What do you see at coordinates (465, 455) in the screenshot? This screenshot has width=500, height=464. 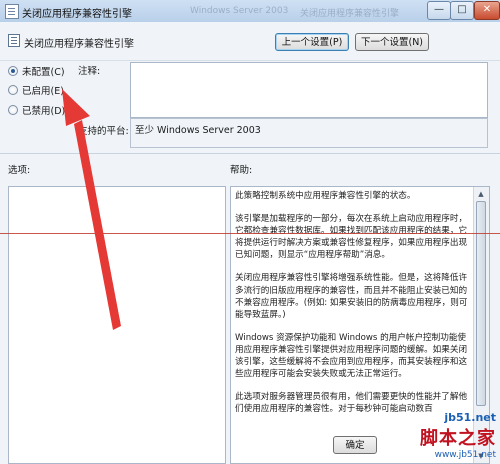 I see `watermark-url: www.jb51.net` at bounding box center [465, 455].